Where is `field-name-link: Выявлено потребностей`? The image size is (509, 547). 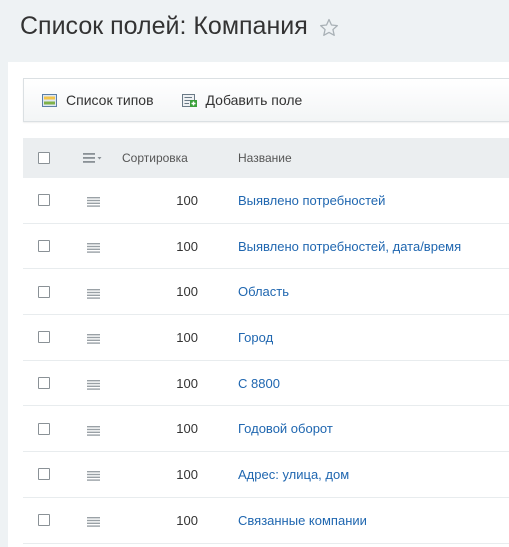 field-name-link: Выявлено потребностей is located at coordinates (311, 200).